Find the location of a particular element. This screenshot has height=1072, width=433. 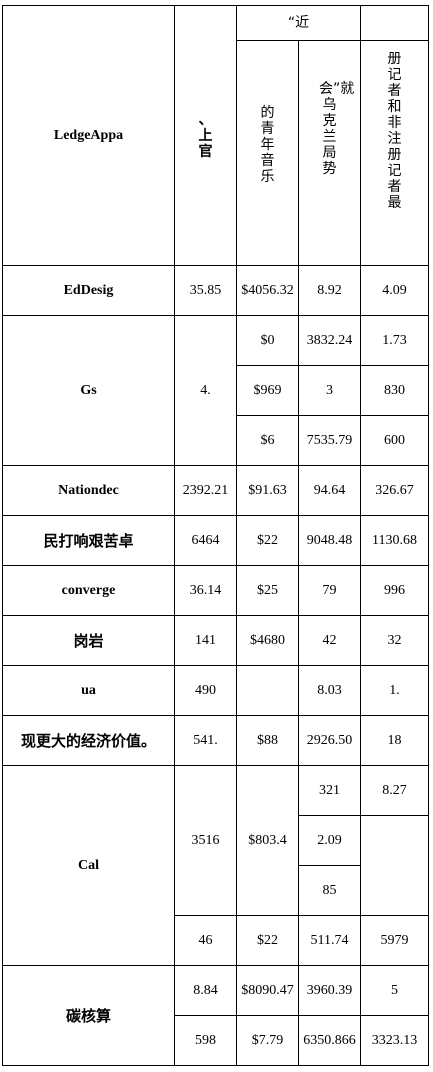

row-label: 现更大的经济价值。 is located at coordinates (88, 740).